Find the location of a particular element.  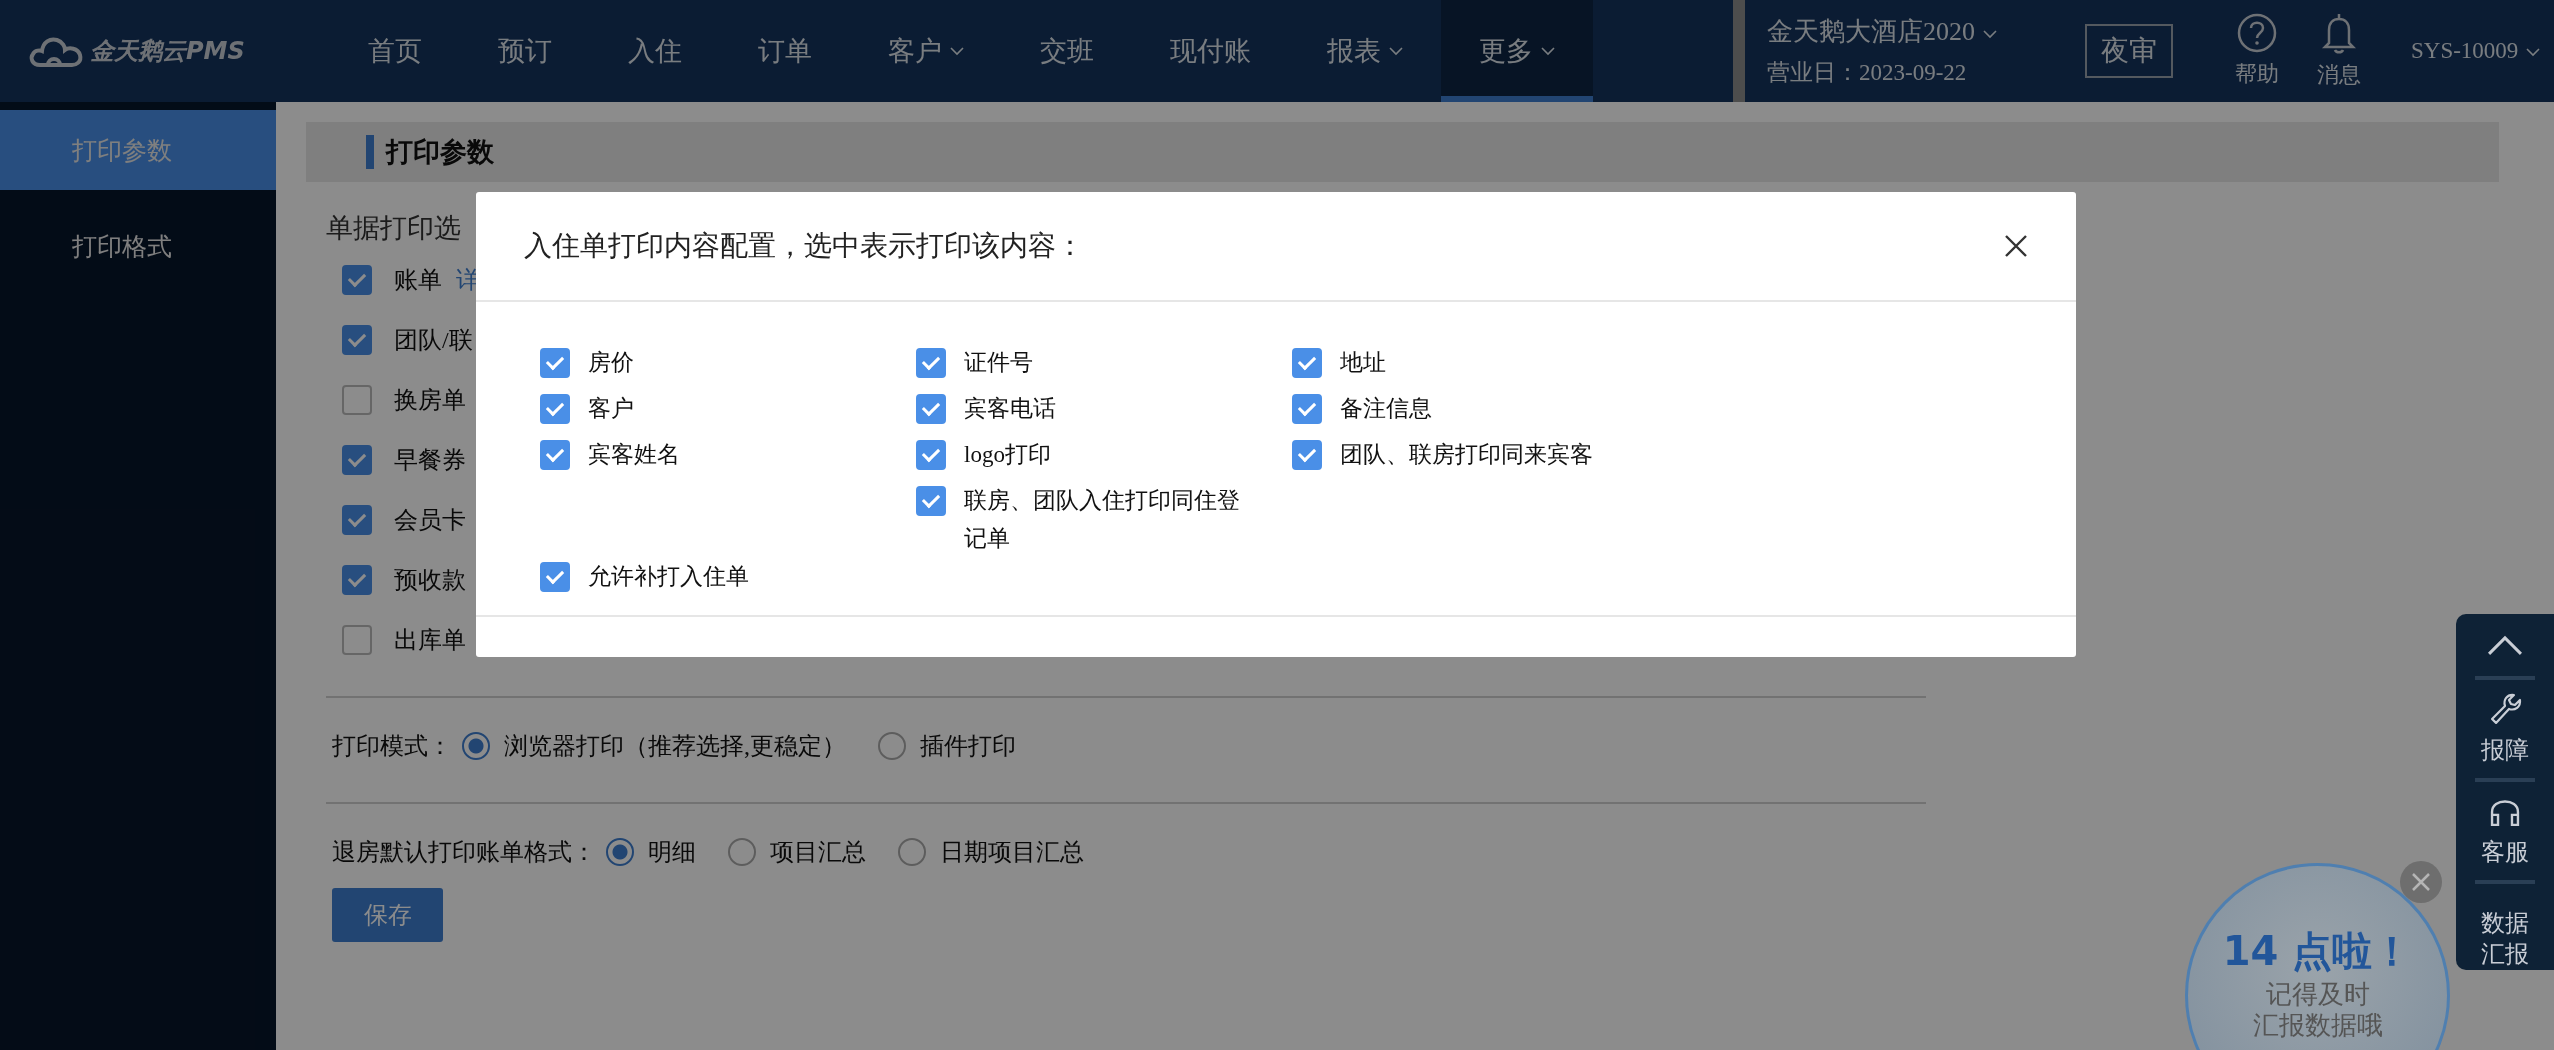

reminder-headline: 14 点啦！ is located at coordinates (2317, 951).